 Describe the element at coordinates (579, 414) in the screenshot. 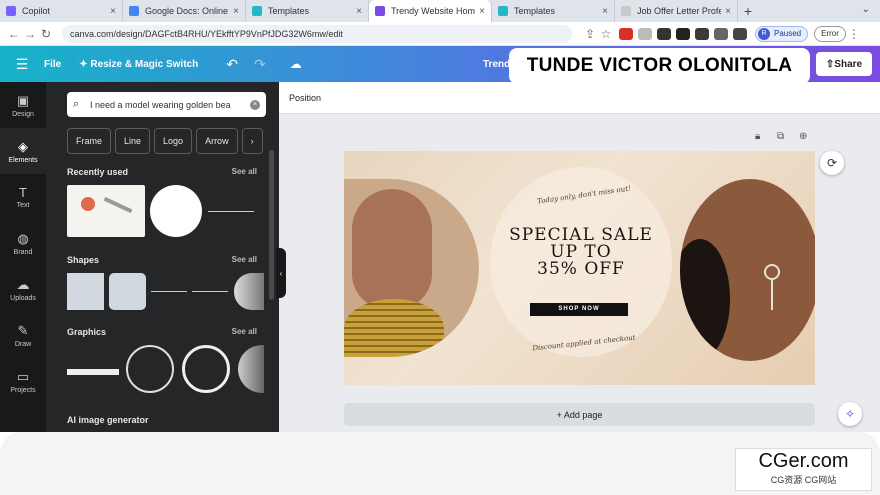

I see `add-page-button: + Add page` at that location.